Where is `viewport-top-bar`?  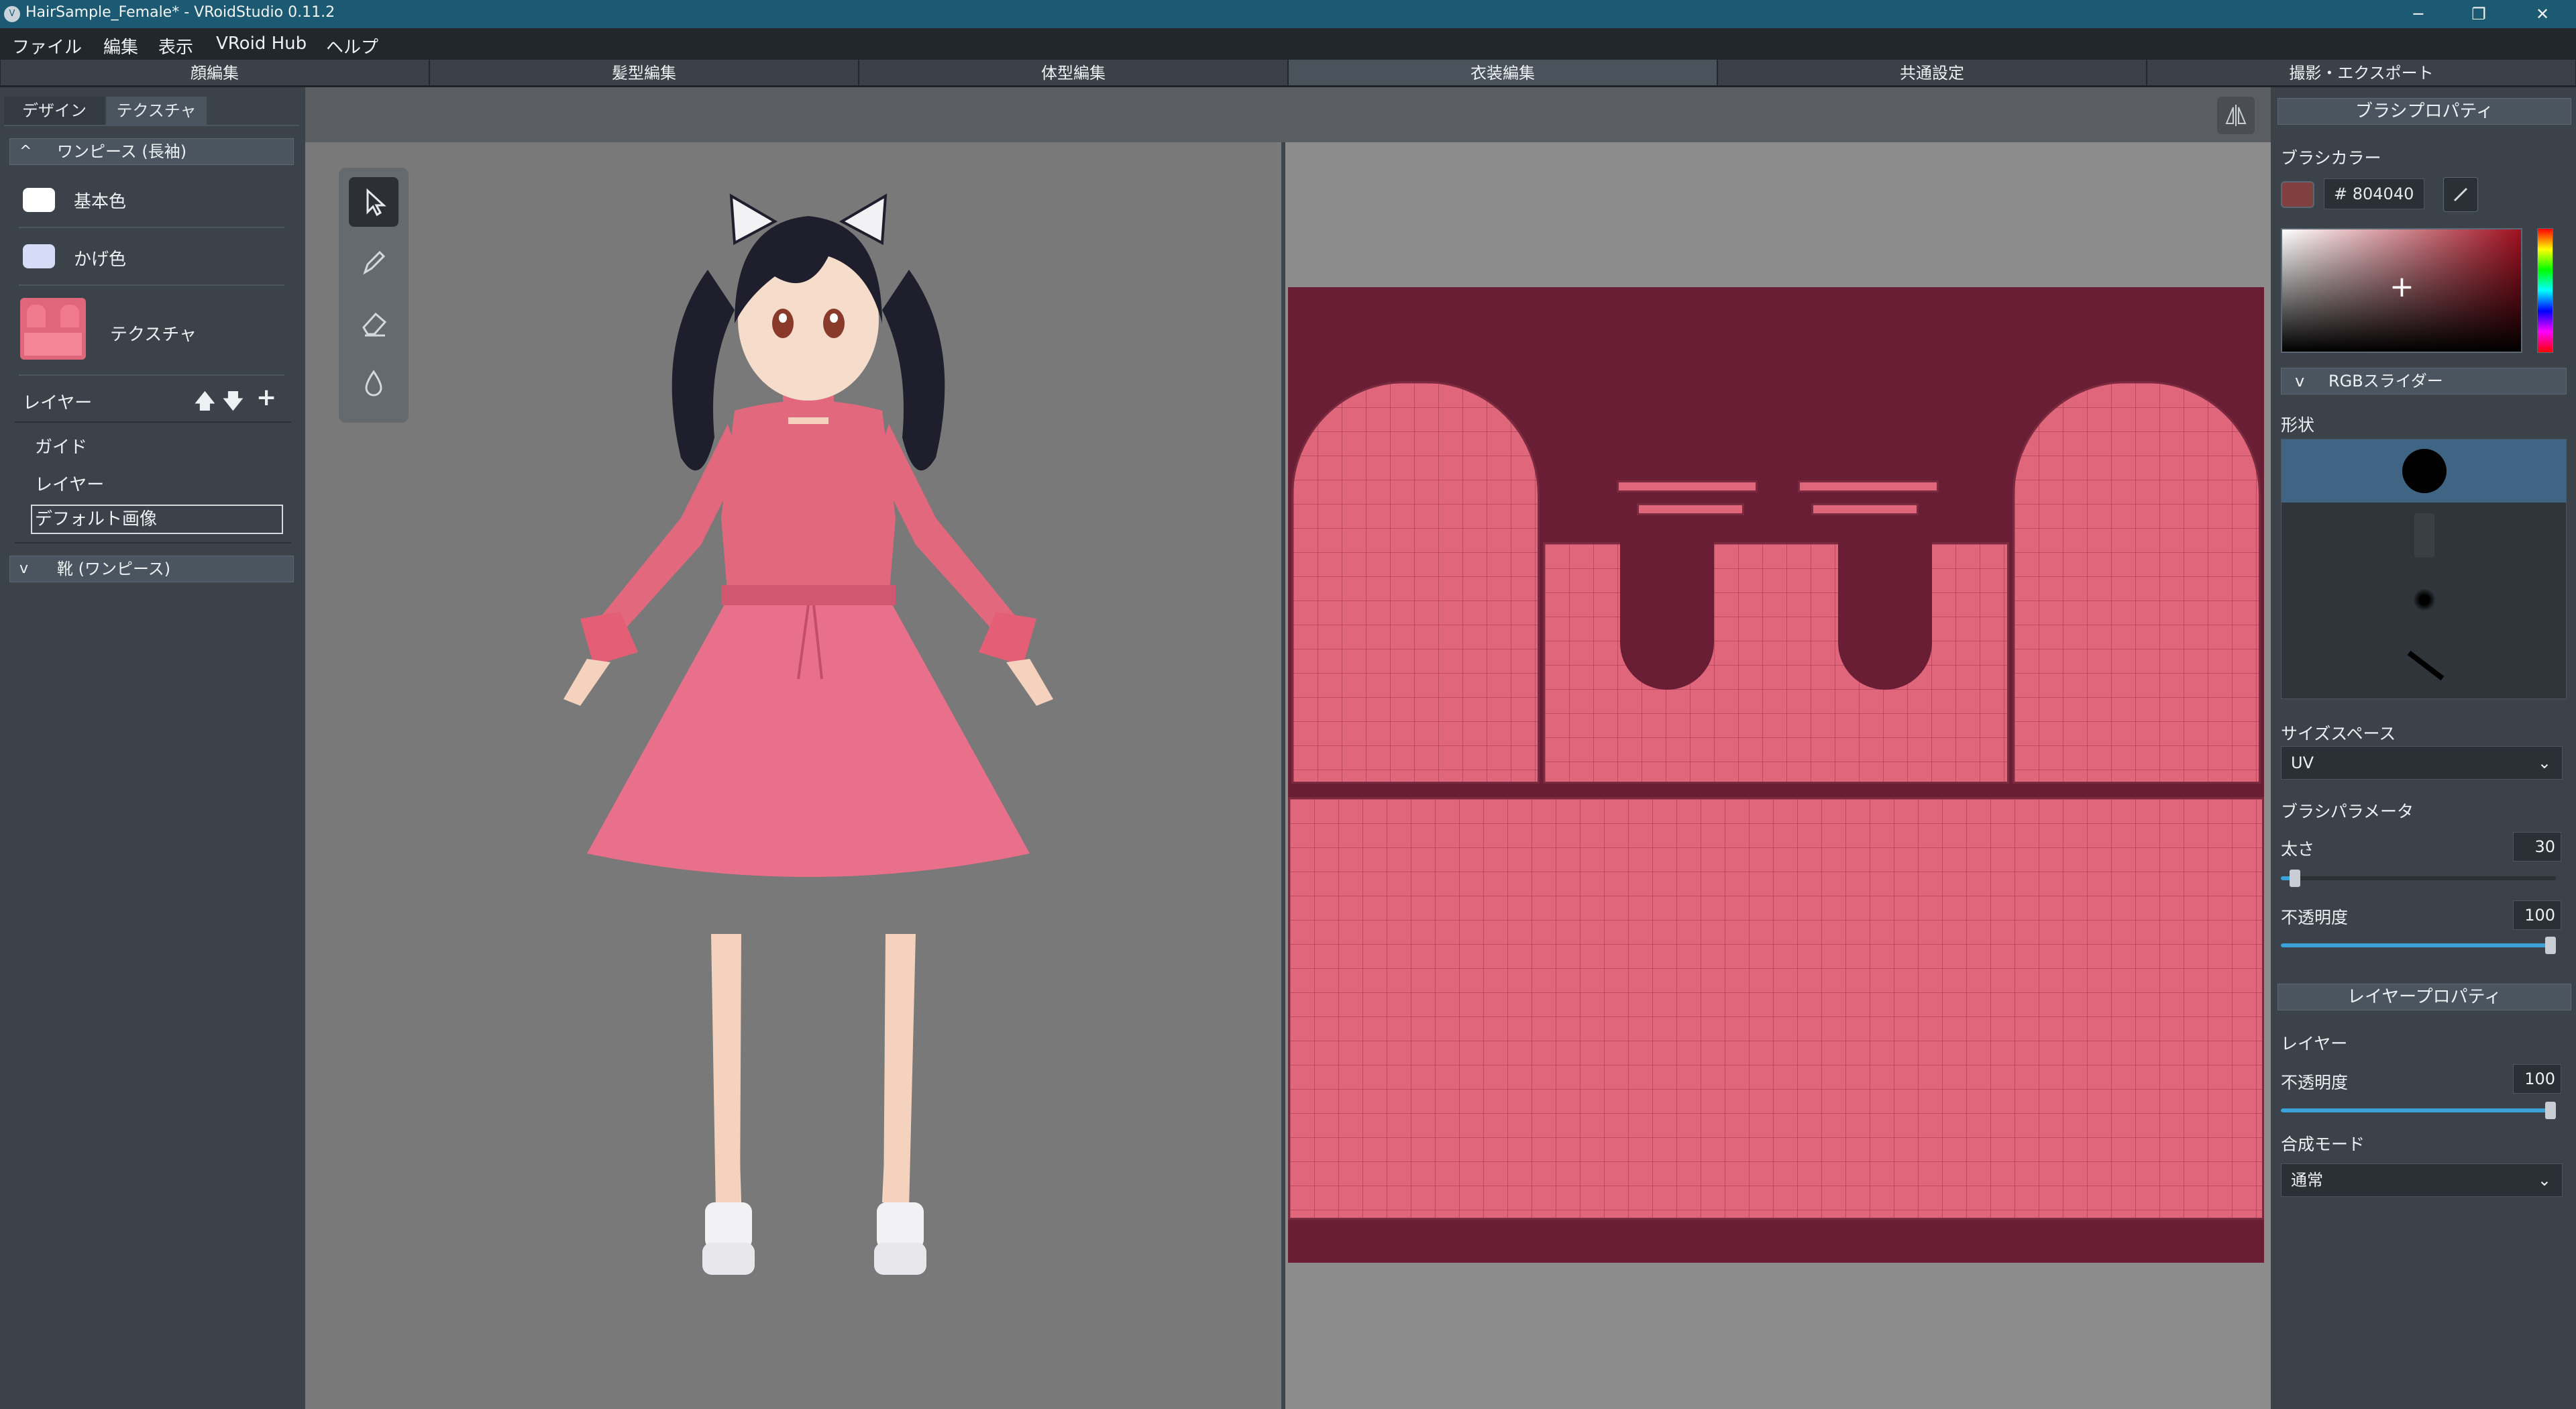 viewport-top-bar is located at coordinates (1288, 114).